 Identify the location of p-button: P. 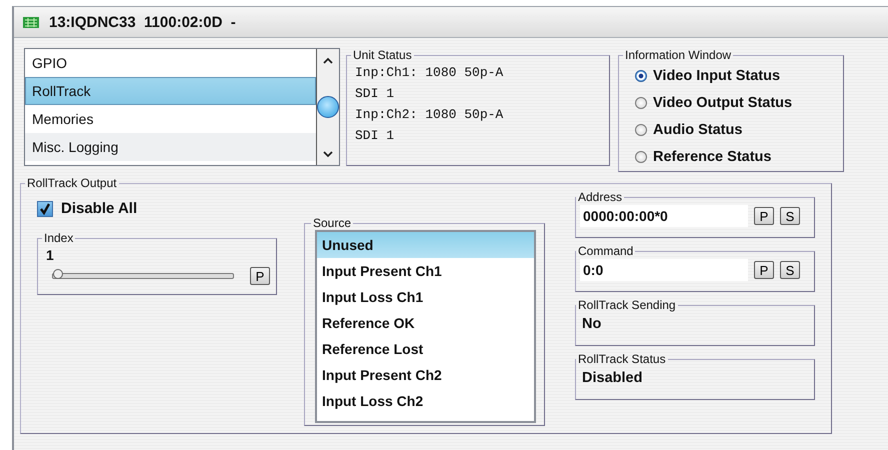
(260, 276).